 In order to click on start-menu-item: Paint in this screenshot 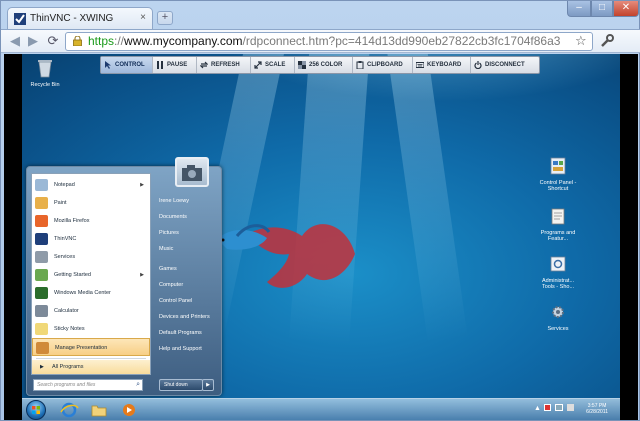, I will do `click(91, 203)`.